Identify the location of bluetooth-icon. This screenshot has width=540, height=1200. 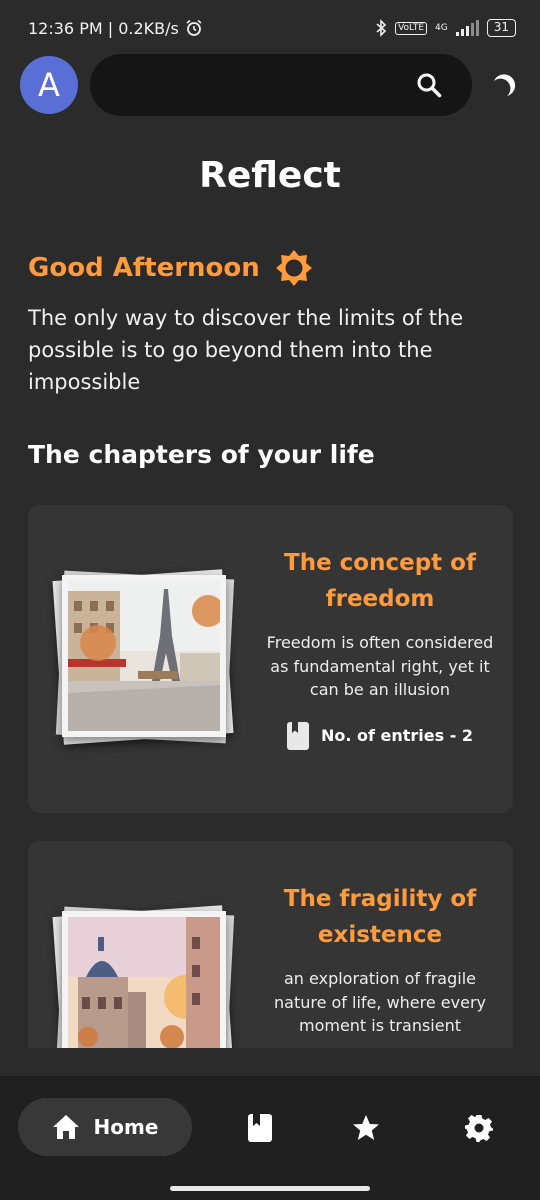
(381, 28).